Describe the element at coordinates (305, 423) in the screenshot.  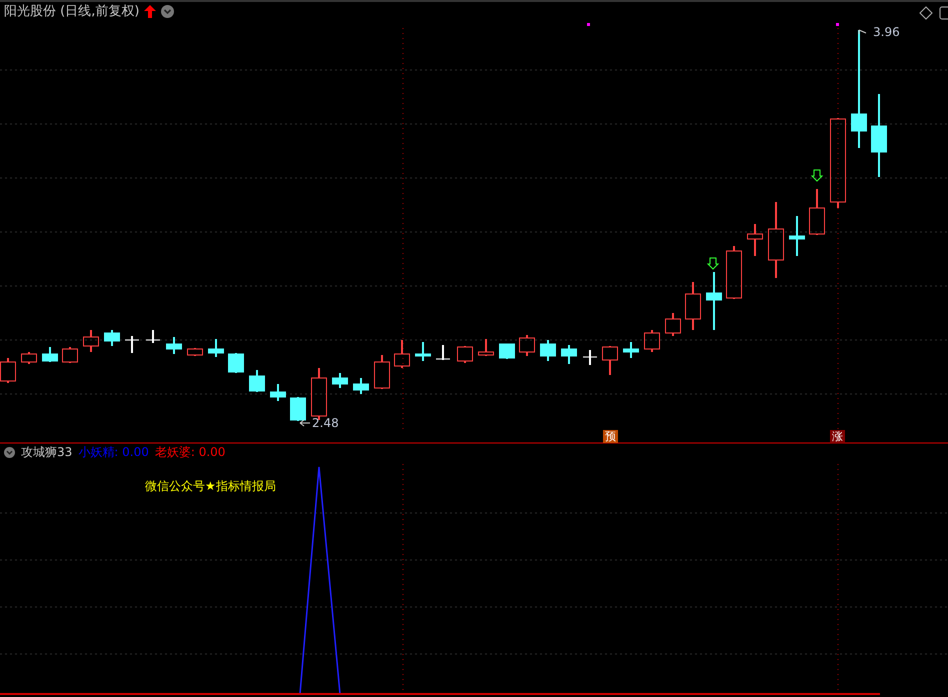
I see `low-pointer-icon` at that location.